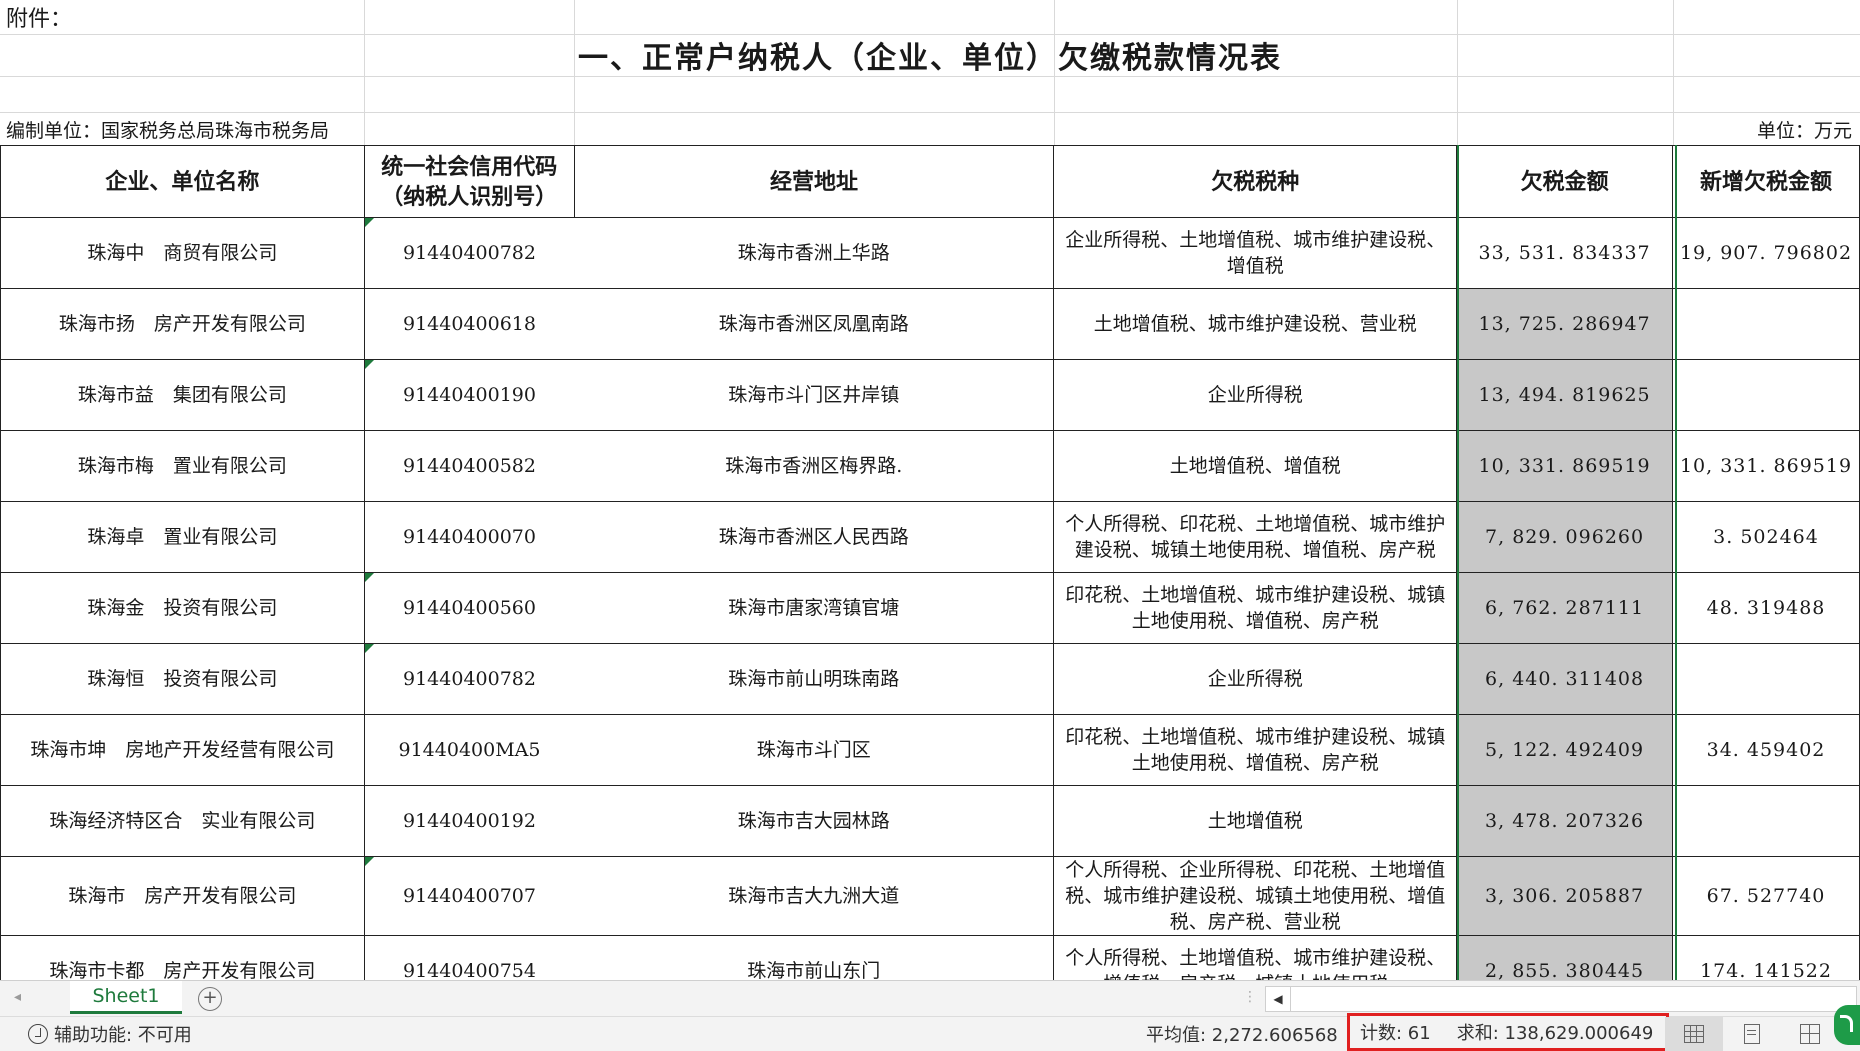  Describe the element at coordinates (183, 608) in the screenshot. I see `cell-company-name: 珠海金 投资有限公司` at that location.